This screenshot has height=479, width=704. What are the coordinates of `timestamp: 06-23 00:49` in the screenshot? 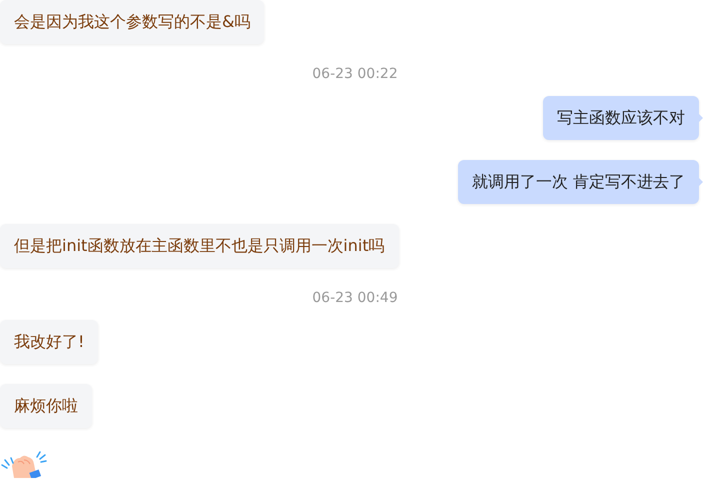 It's located at (354, 298).